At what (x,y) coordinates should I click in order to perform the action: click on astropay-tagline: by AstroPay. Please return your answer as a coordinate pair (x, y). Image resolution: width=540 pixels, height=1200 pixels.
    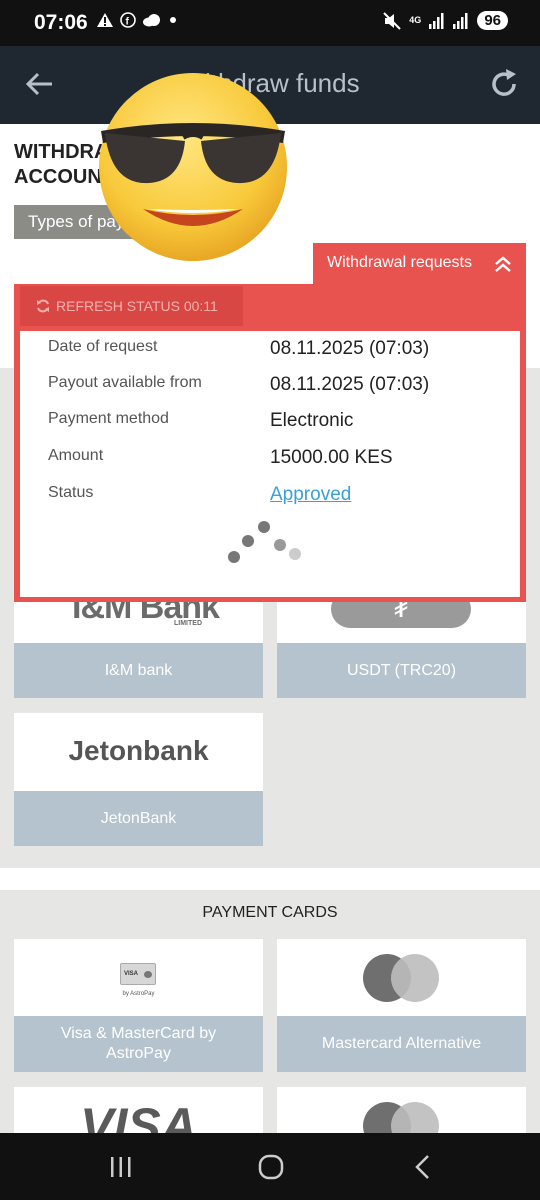
    Looking at the image, I should click on (138, 994).